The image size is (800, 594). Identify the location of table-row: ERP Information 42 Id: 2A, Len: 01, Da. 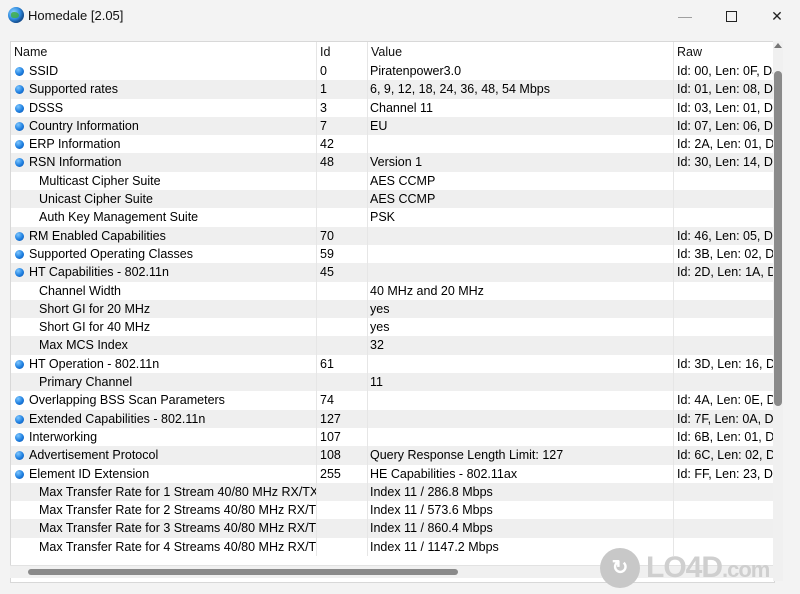
(392, 144).